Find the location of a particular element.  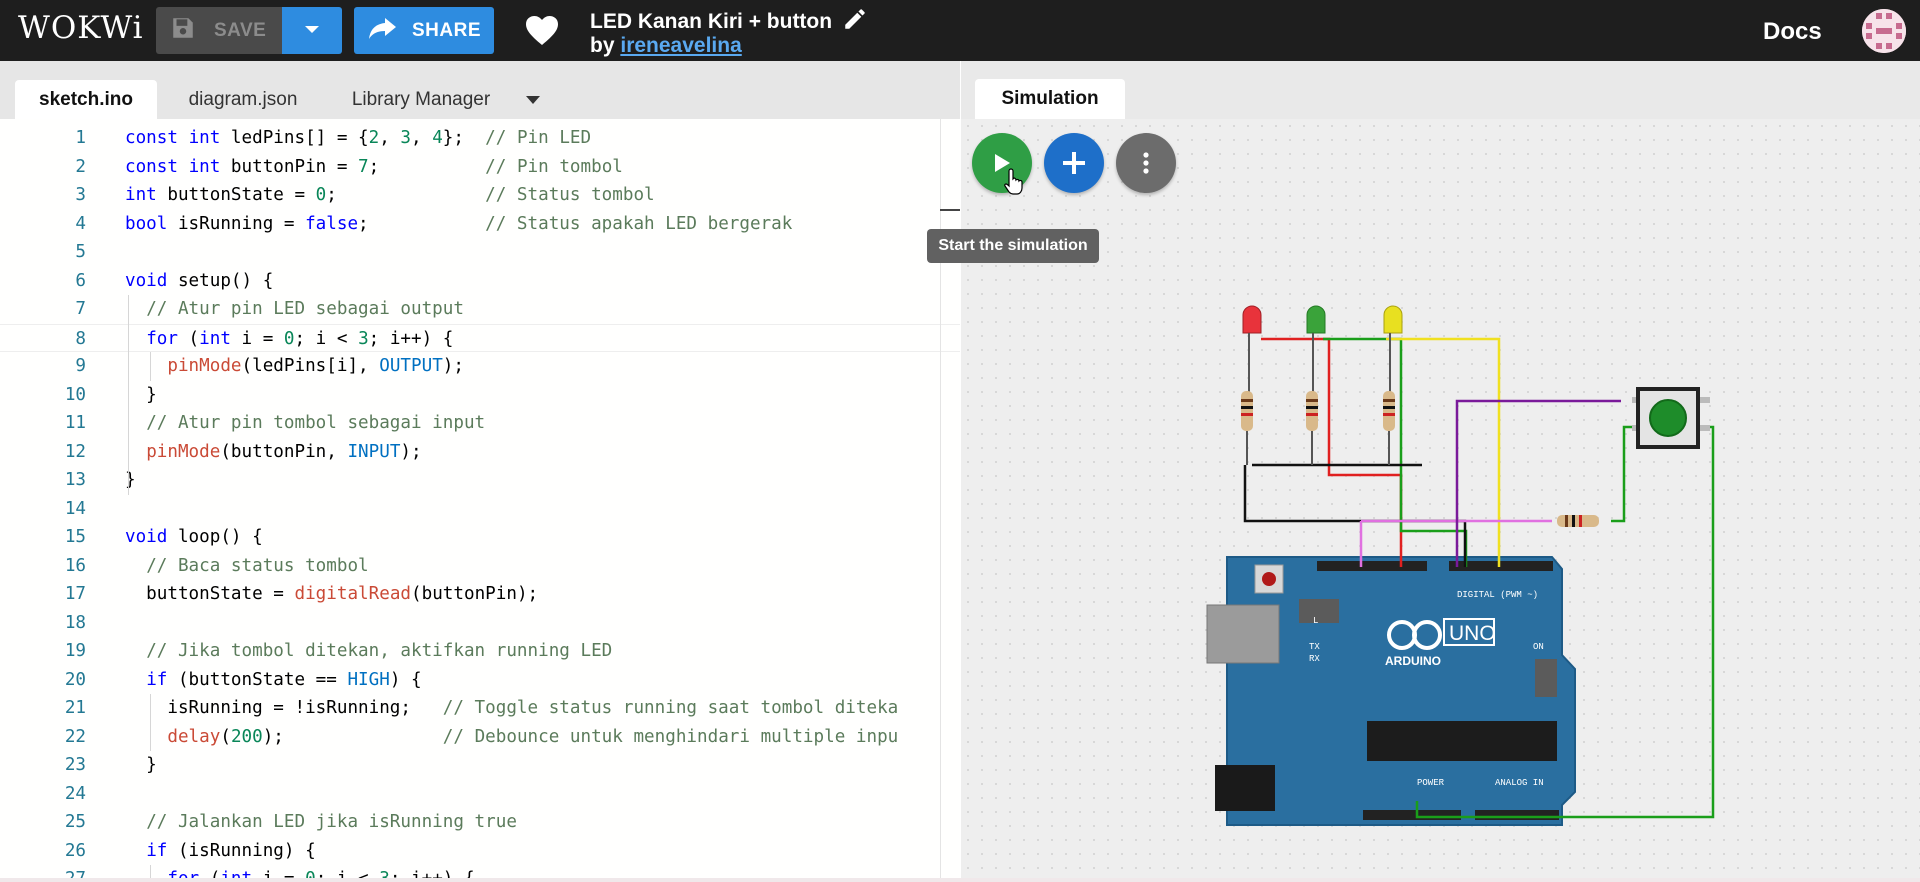

mouse-pointer-icon is located at coordinates (1015, 183).